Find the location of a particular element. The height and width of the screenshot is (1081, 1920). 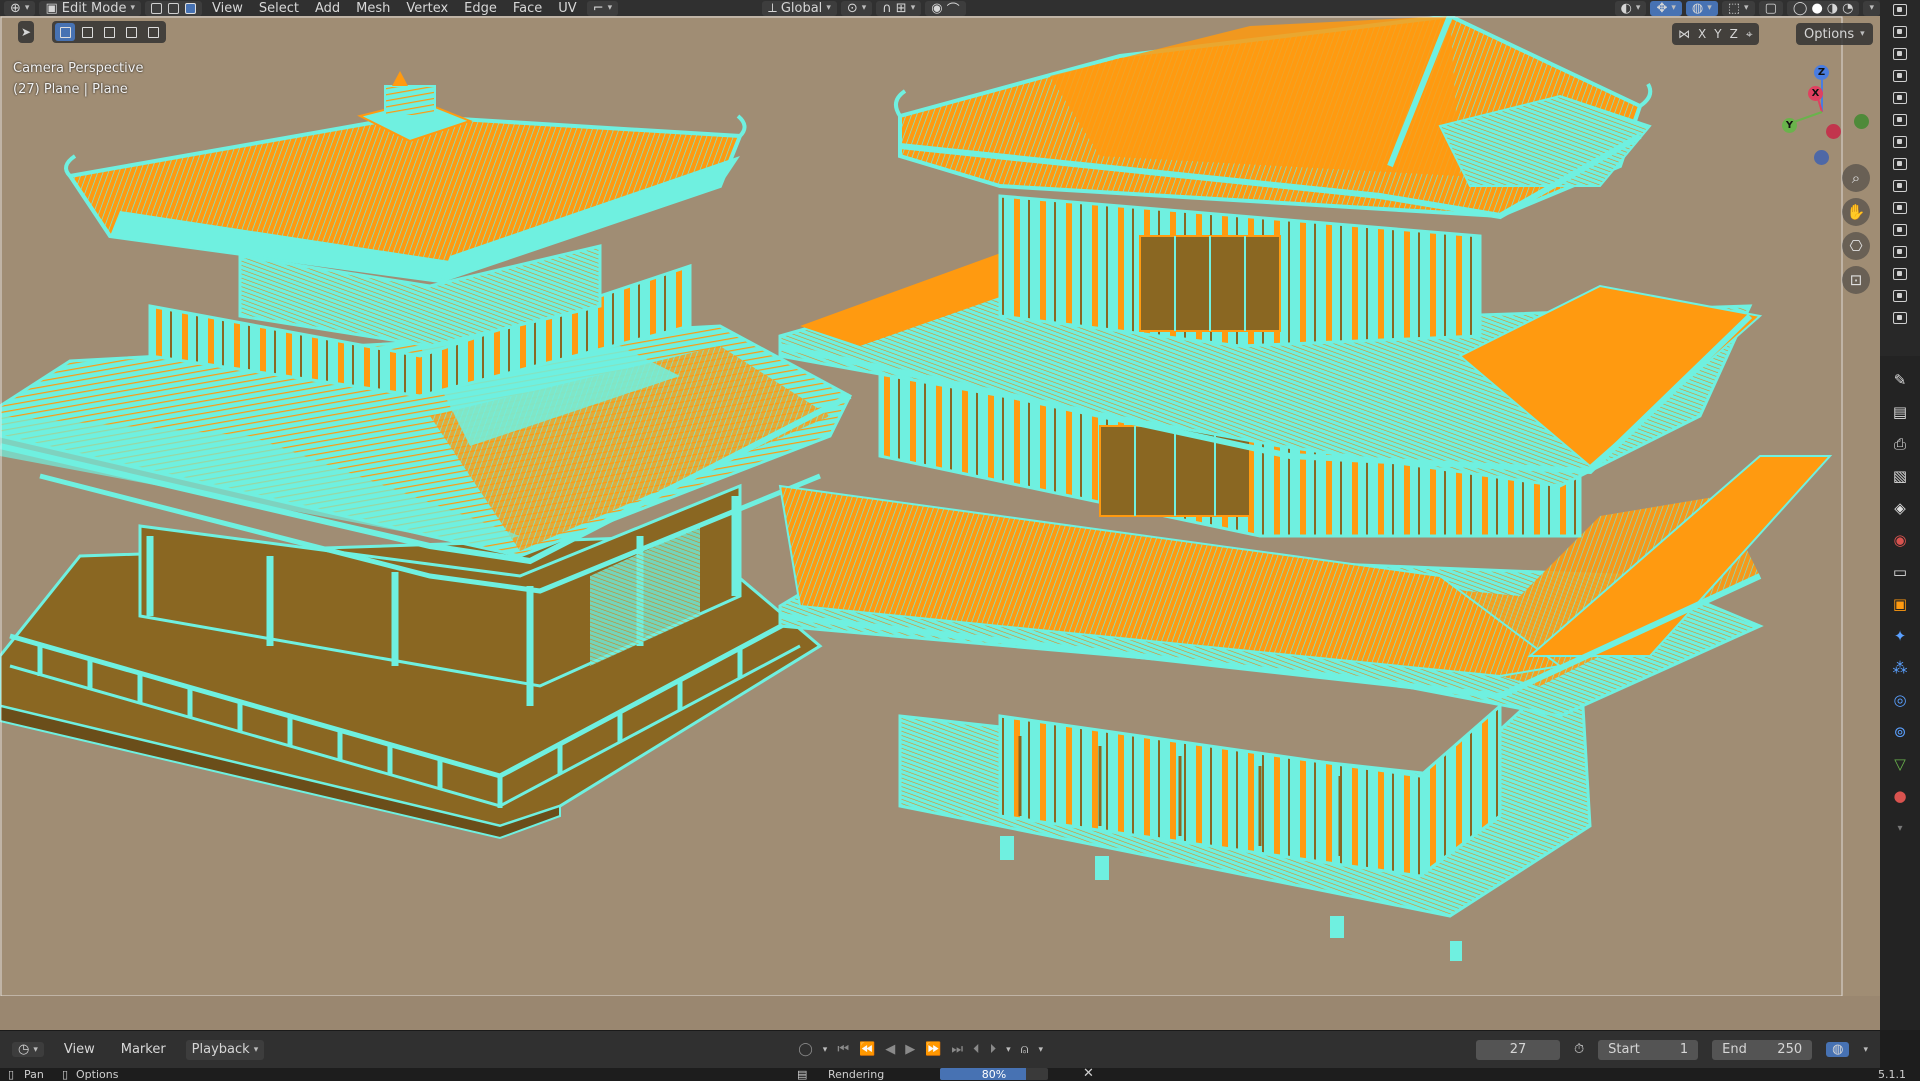

gizmo-z-axis: Z is located at coordinates (1821, 72).